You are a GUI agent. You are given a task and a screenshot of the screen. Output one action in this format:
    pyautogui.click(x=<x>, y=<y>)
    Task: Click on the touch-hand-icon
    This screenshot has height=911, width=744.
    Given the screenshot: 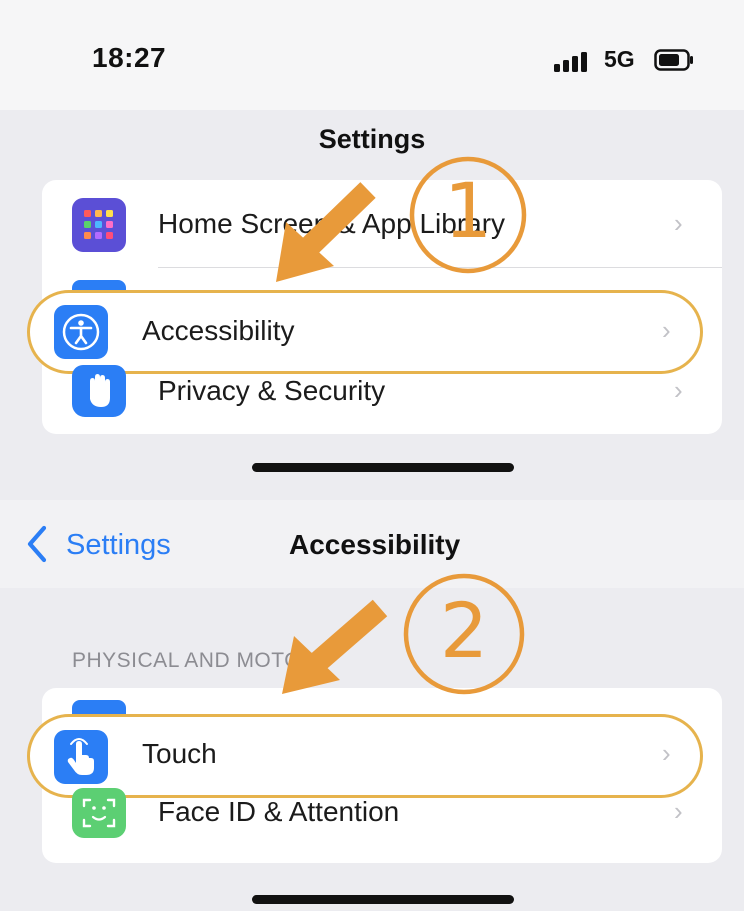 What is the action you would take?
    pyautogui.click(x=81, y=757)
    